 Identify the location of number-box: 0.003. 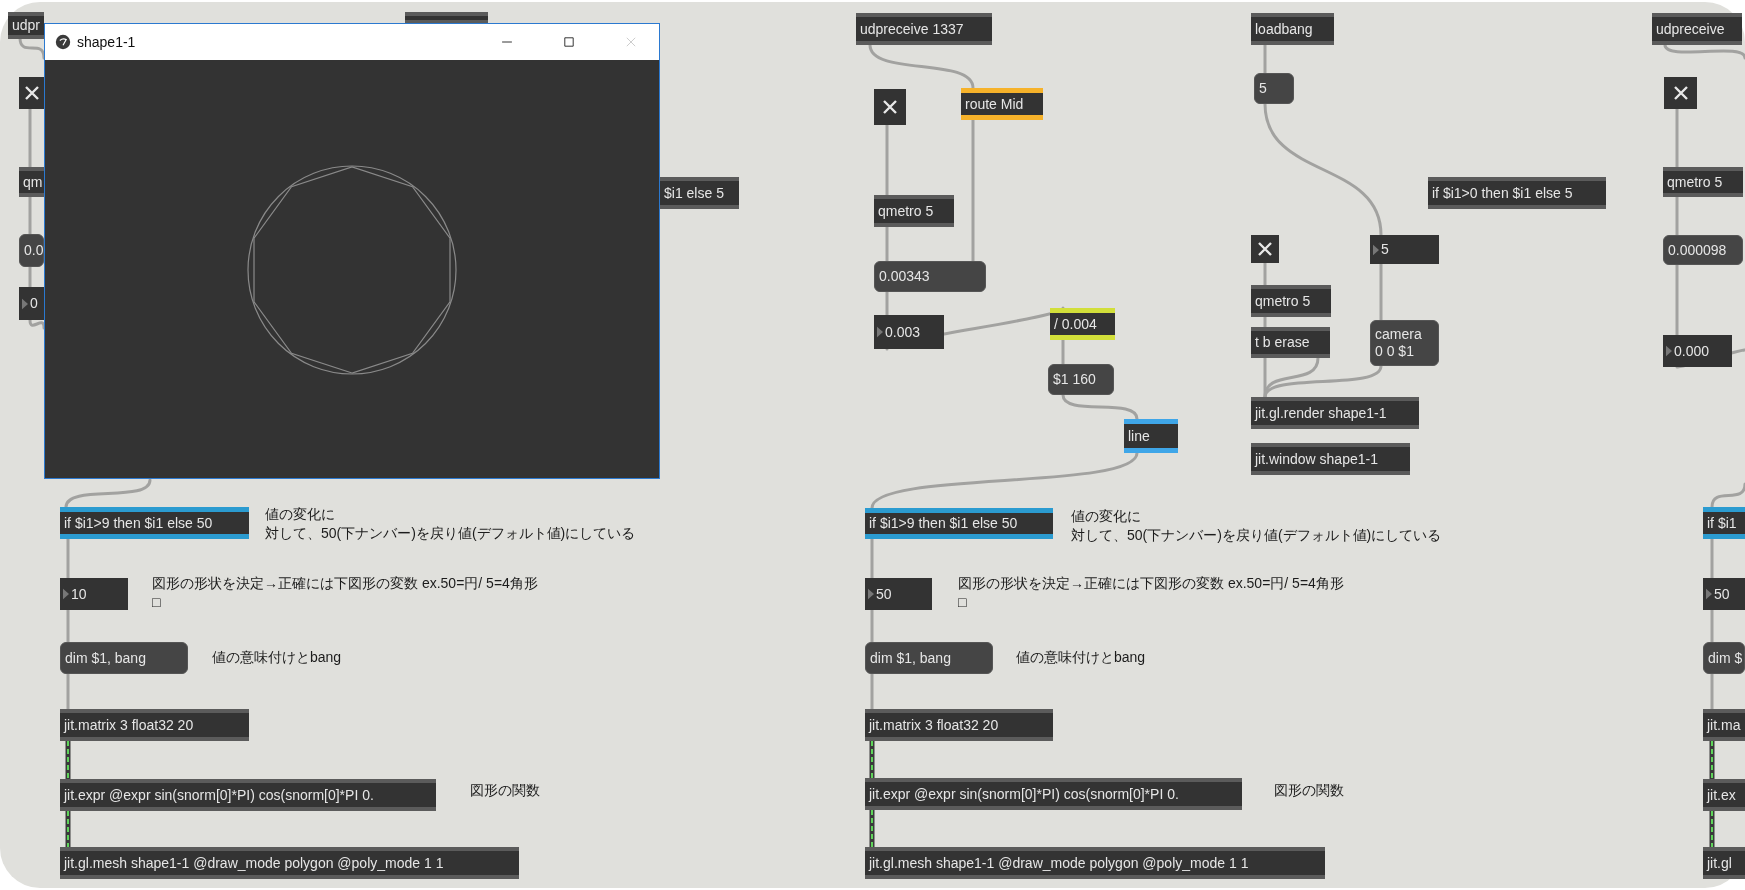
(909, 332).